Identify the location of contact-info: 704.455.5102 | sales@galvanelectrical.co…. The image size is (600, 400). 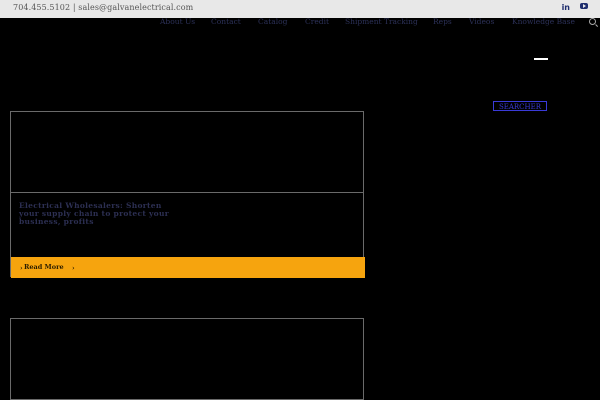
(103, 7).